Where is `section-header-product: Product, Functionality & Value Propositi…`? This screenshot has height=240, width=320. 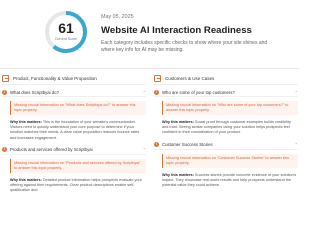 section-header-product: Product, Functionality & Value Propositi… is located at coordinates (74, 78).